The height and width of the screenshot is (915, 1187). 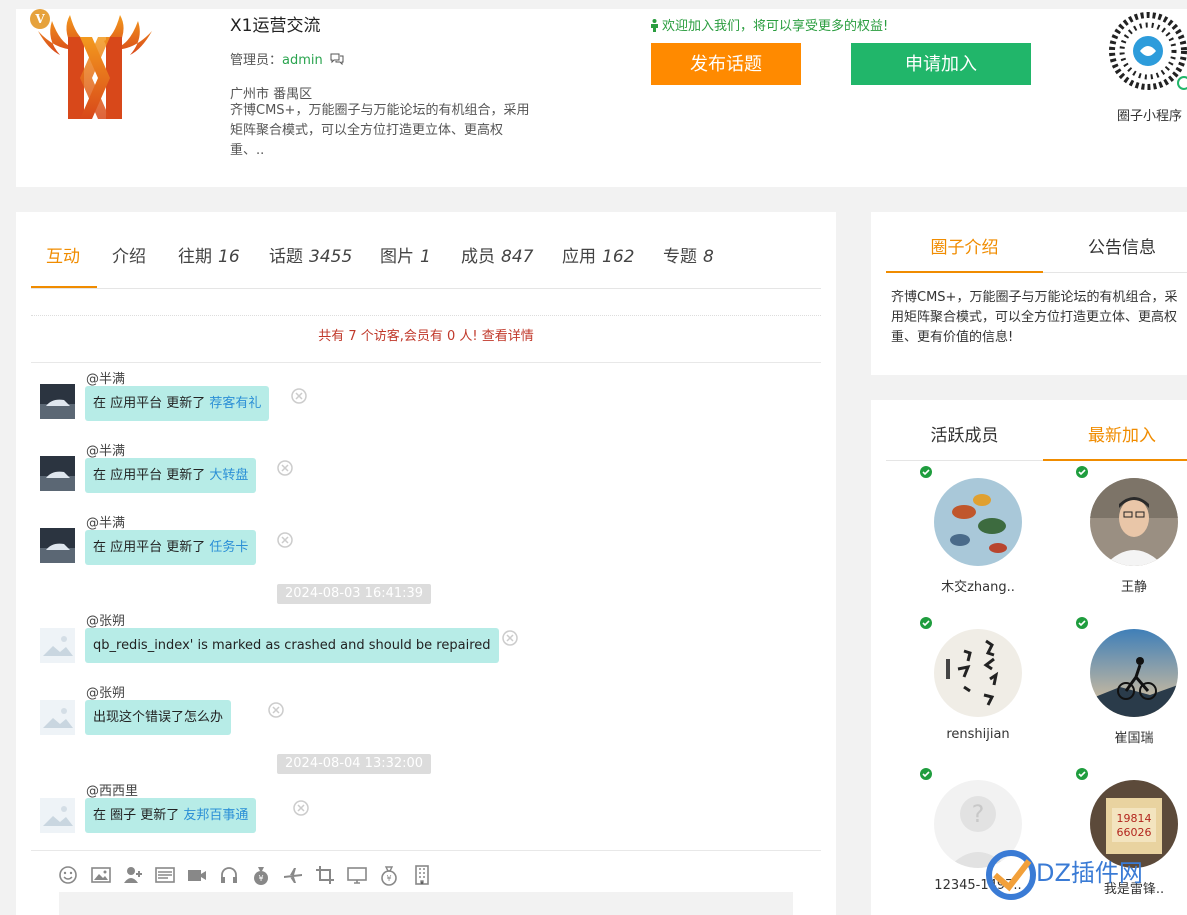 What do you see at coordinates (209, 265) in the screenshot?
I see `tab-past: 往期 16` at bounding box center [209, 265].